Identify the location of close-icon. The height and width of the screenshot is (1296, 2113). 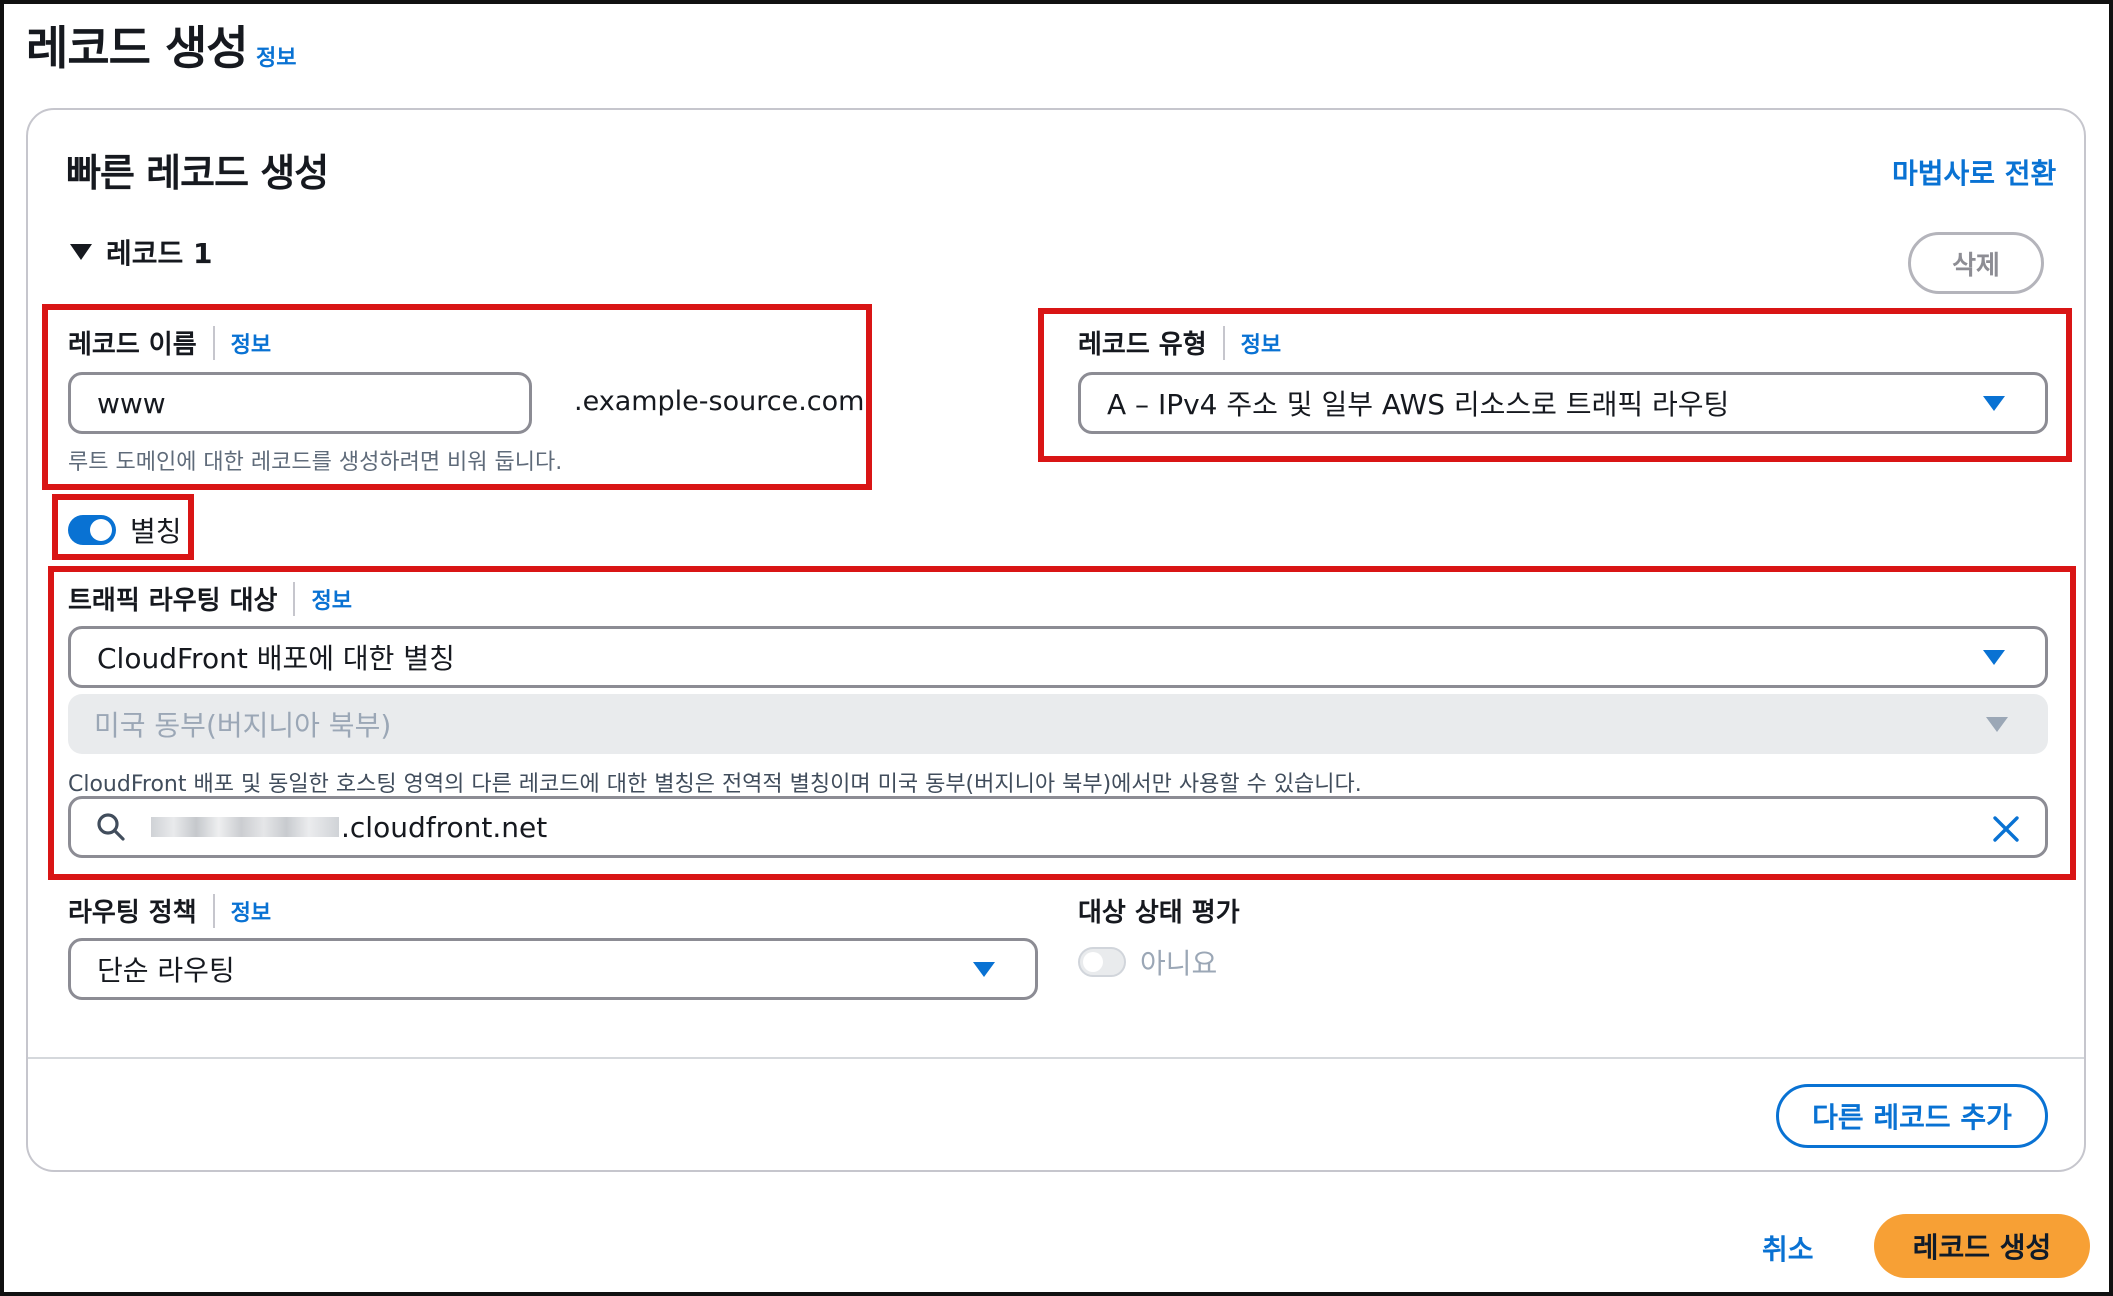
(2006, 829).